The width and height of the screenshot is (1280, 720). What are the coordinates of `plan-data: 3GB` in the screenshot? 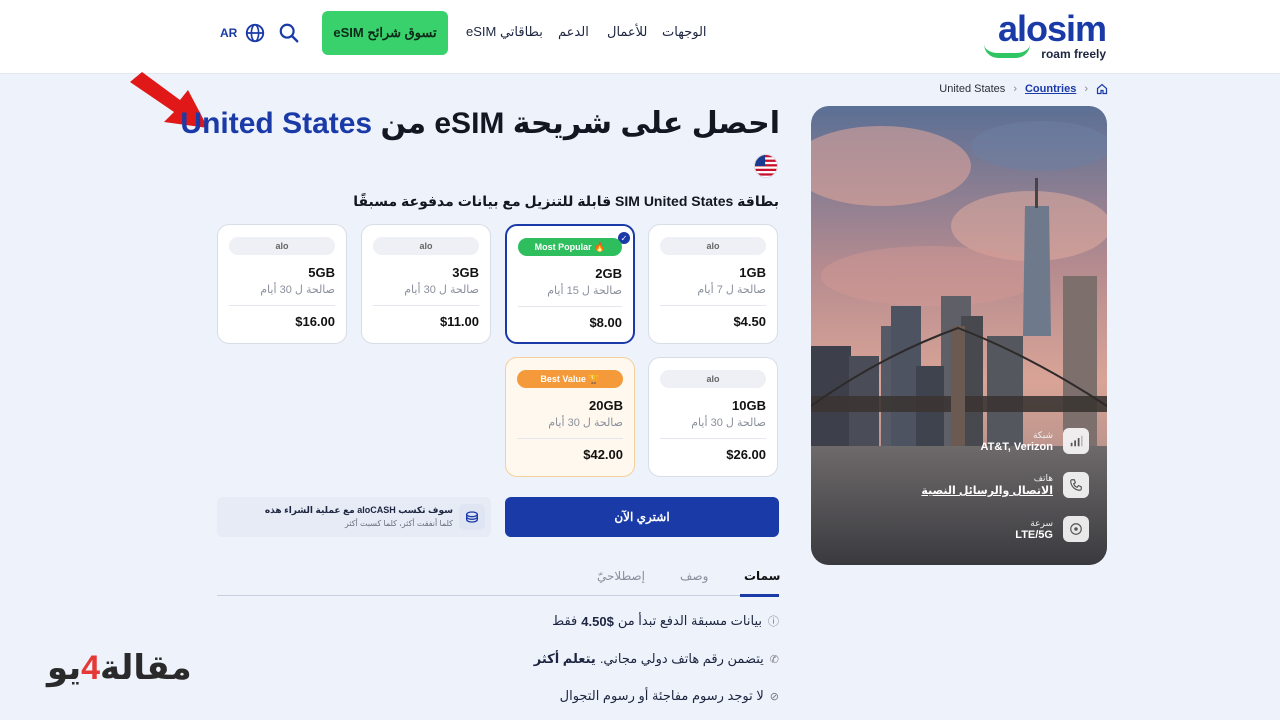 It's located at (465, 272).